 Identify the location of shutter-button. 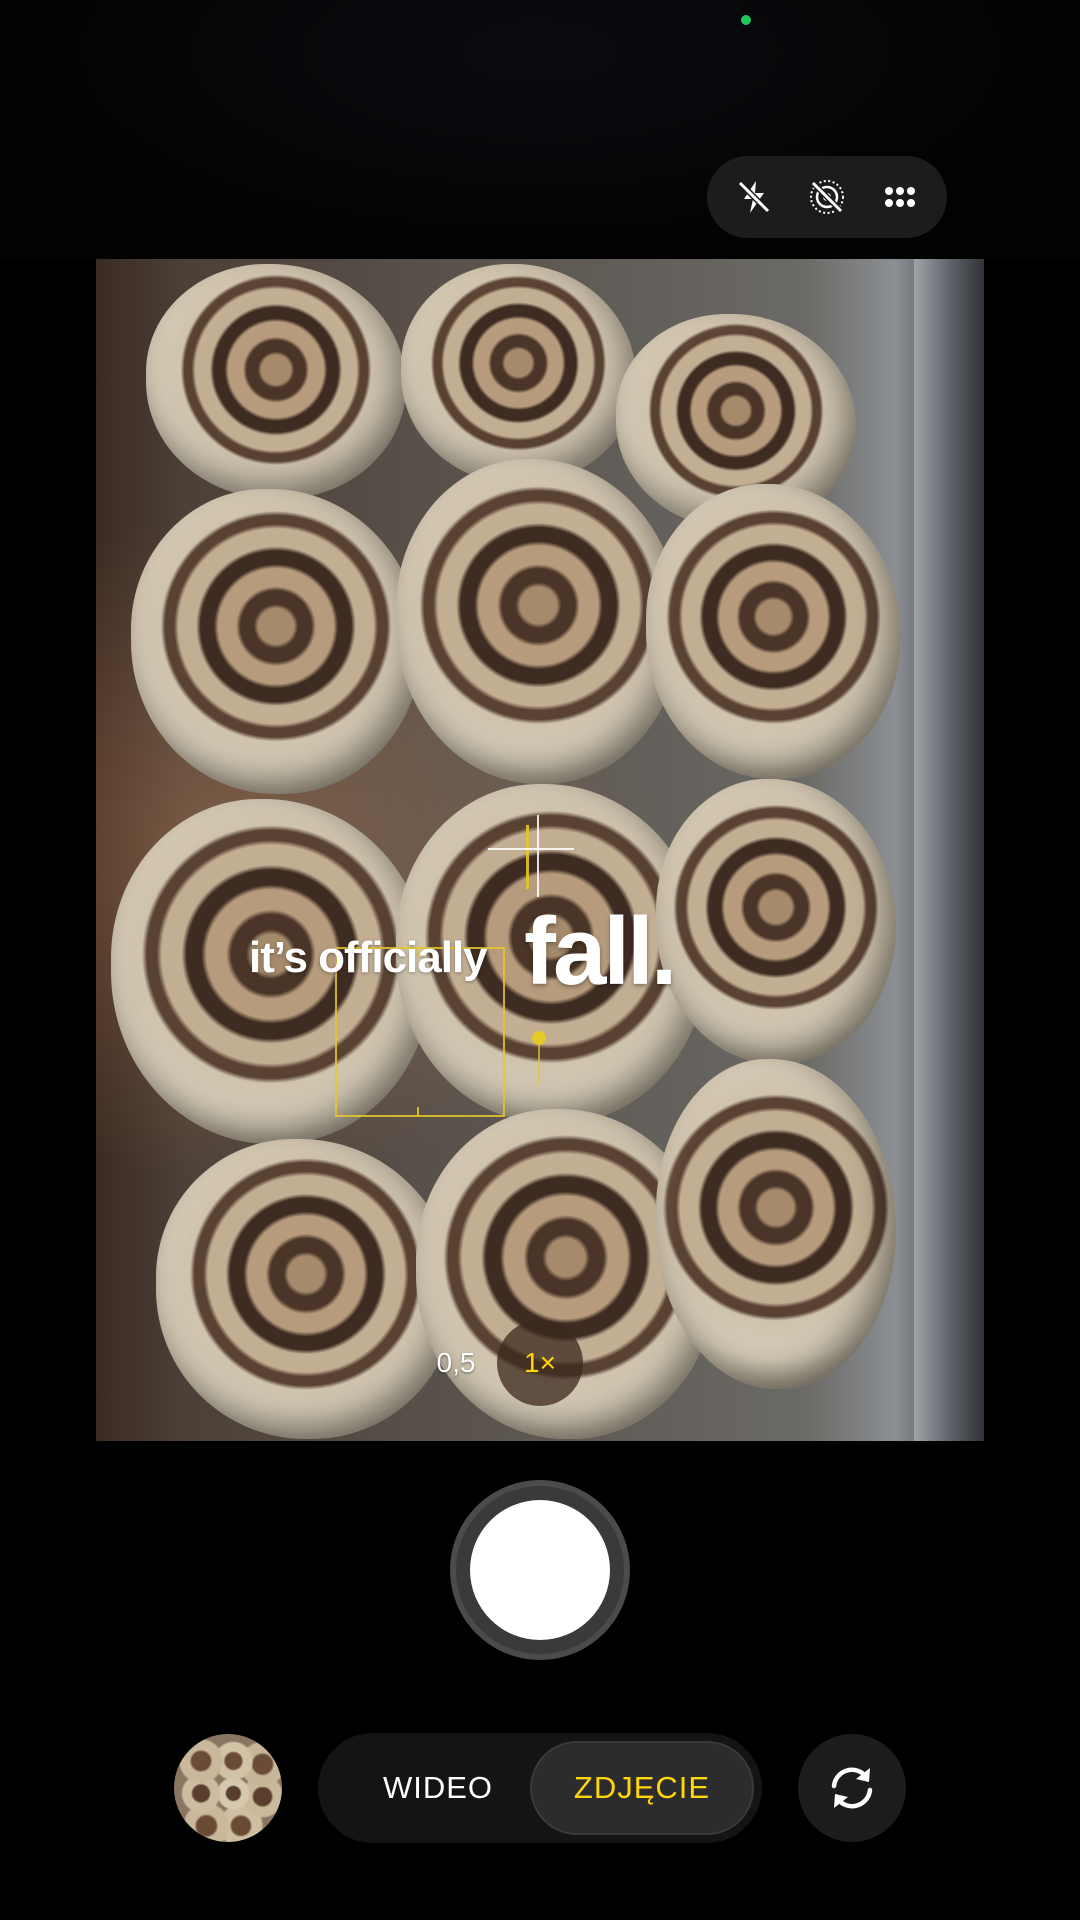
(540, 1570).